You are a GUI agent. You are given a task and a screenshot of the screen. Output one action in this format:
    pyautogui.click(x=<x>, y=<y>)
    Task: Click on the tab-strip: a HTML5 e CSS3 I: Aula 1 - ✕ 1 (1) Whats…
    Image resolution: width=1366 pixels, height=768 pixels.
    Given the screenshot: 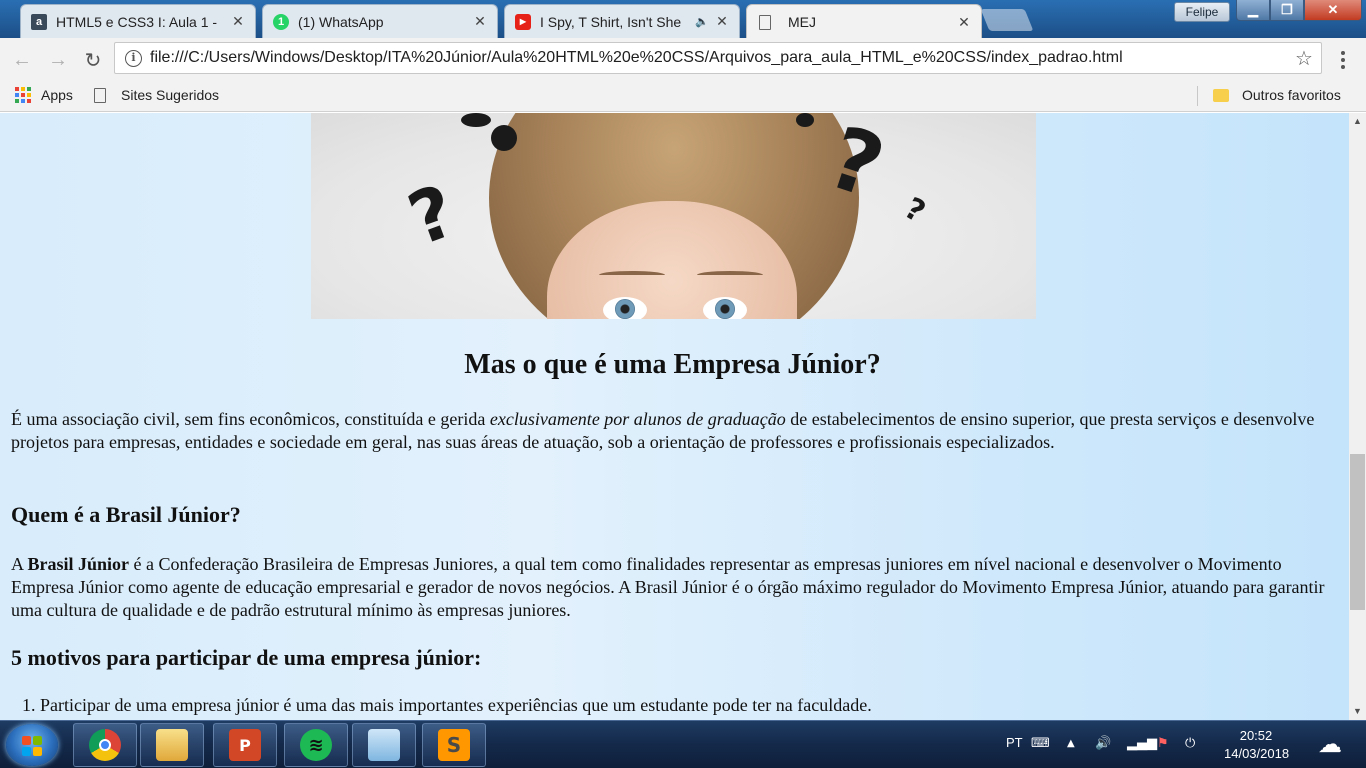 What is the action you would take?
    pyautogui.click(x=683, y=19)
    